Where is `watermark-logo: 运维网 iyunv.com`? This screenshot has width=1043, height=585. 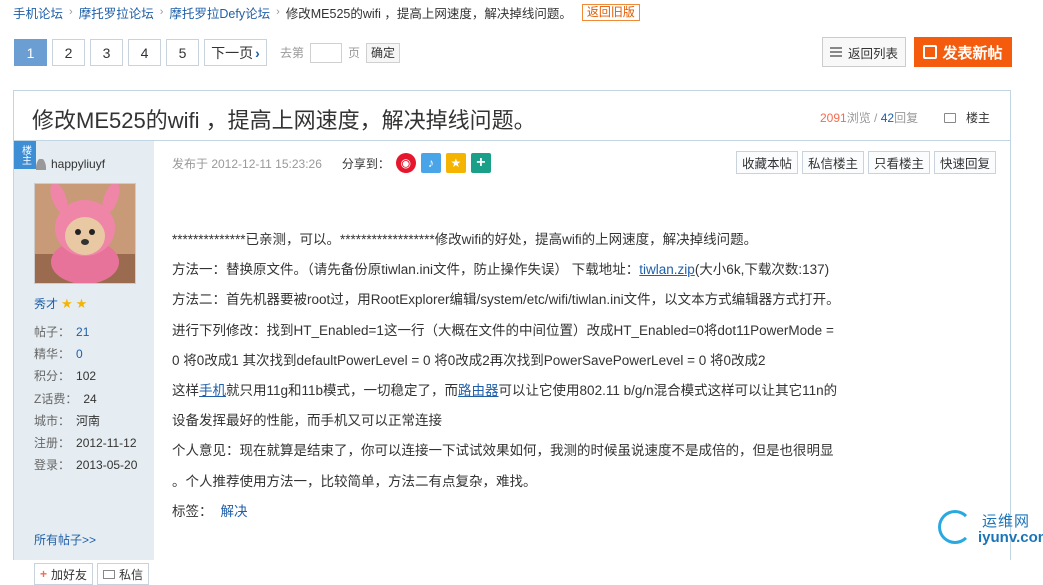
watermark-logo: 运维网 iyunv.com is located at coordinates (990, 528).